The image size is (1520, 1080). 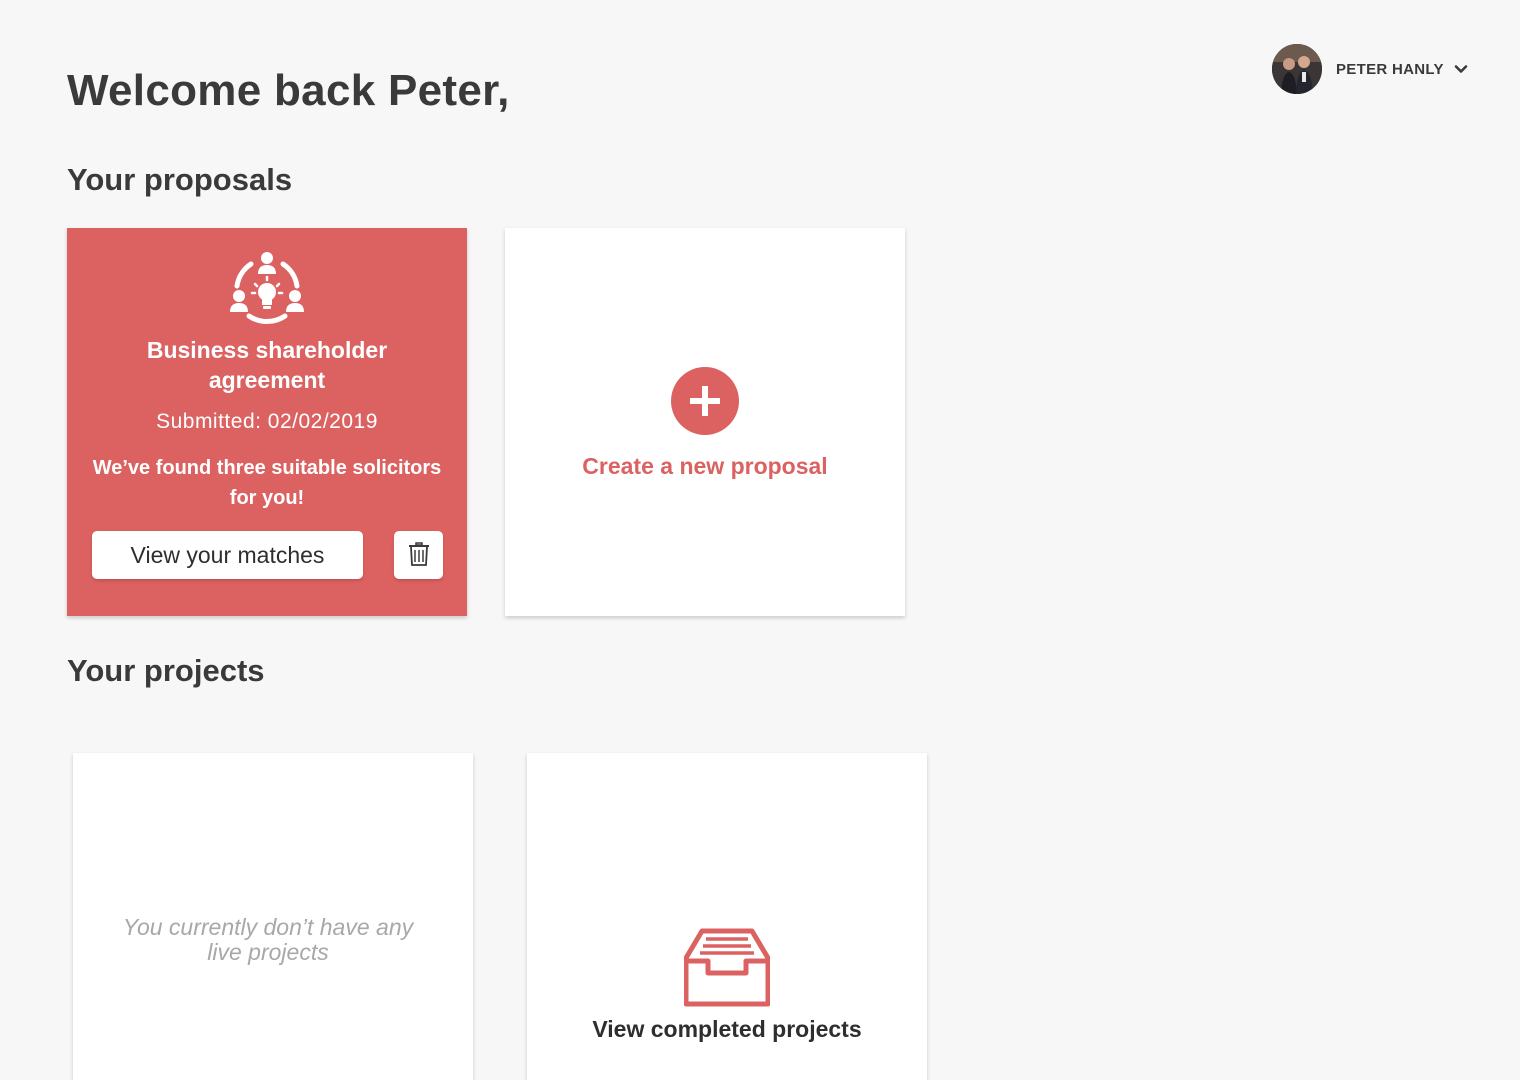 I want to click on proposals-heading: Your proposals, so click(x=180, y=179).